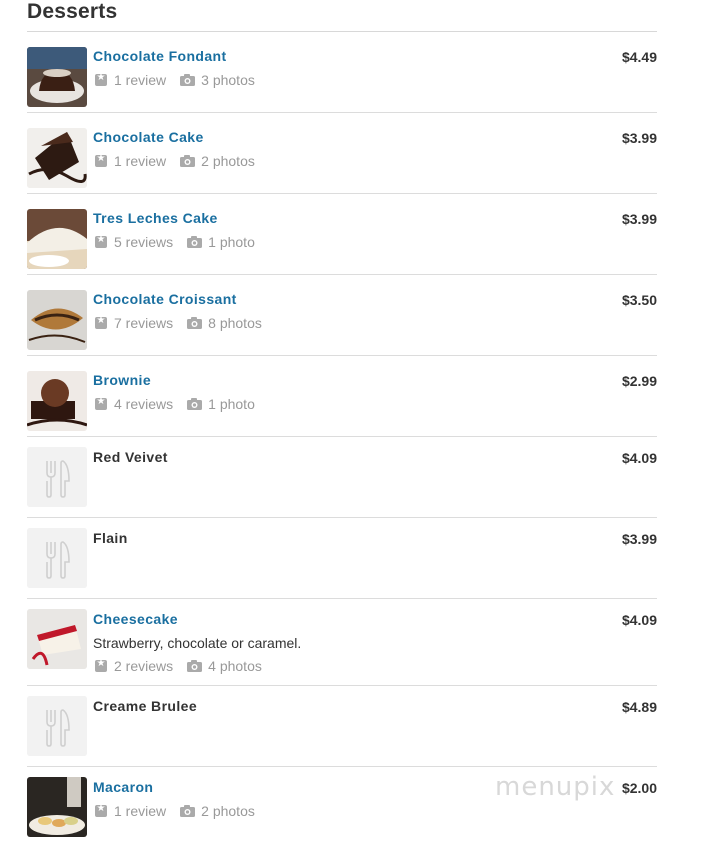  I want to click on reviews-link: 5 reviews, so click(134, 242).